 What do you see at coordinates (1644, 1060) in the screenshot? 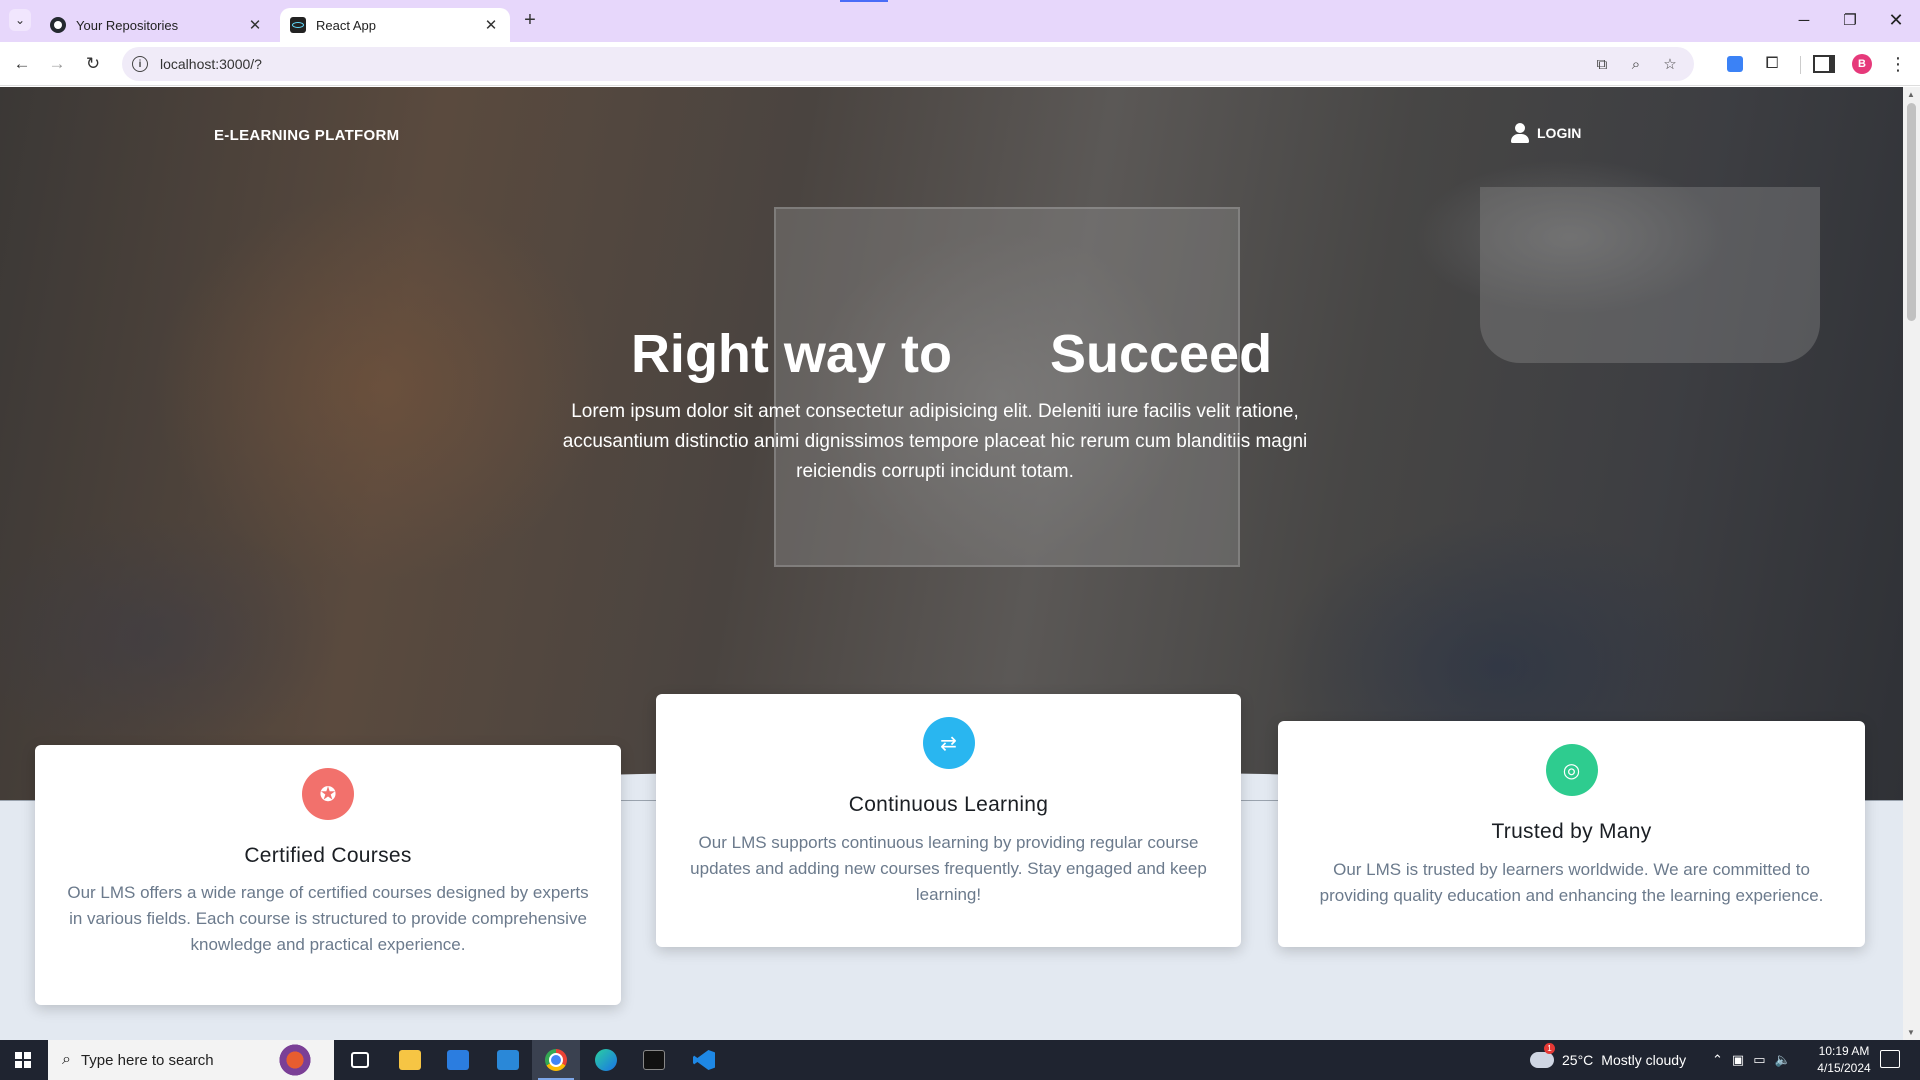
I see `weather-condition: Mostly cloudy` at bounding box center [1644, 1060].